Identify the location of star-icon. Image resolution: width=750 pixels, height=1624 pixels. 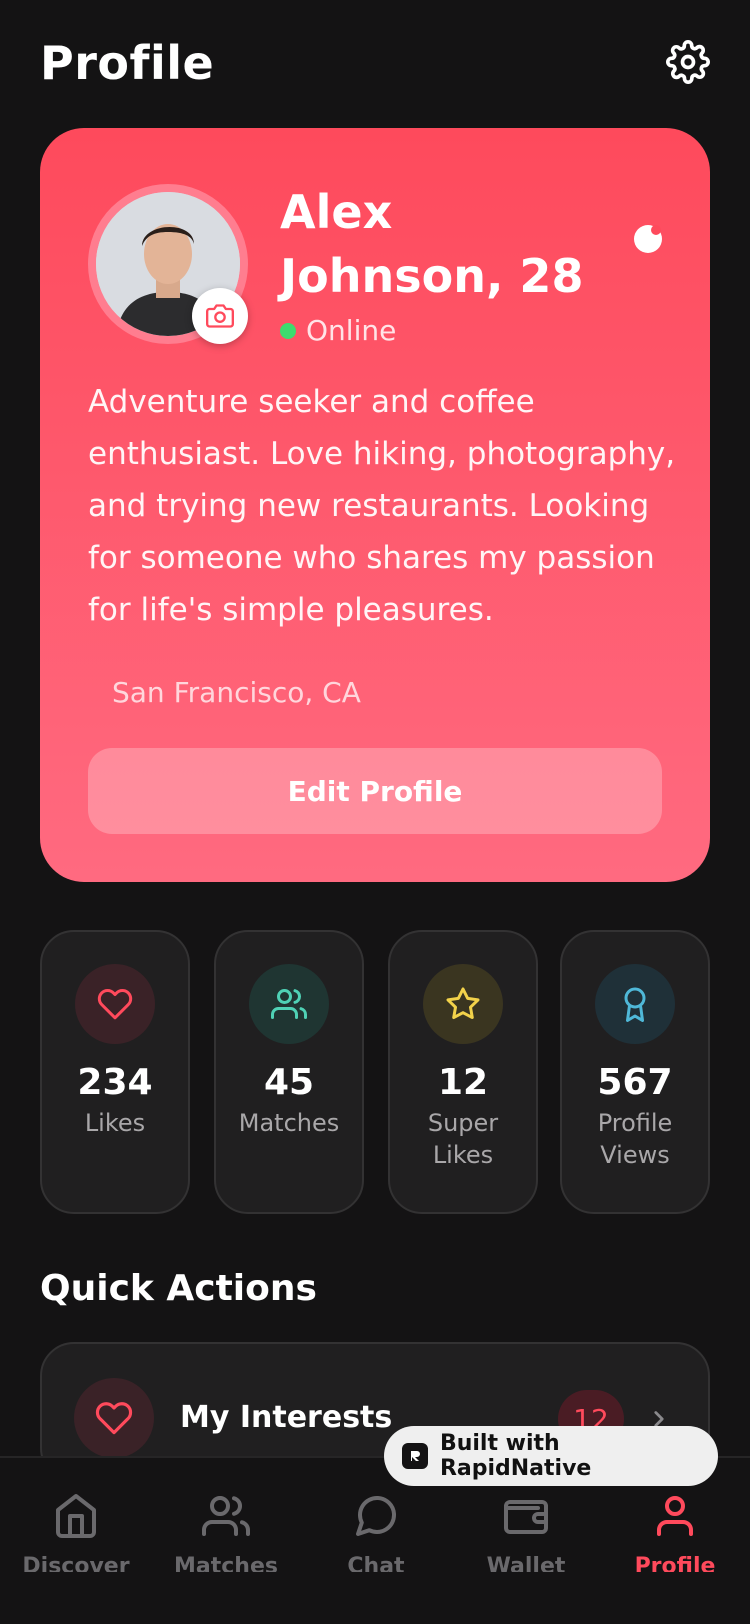
(463, 1003).